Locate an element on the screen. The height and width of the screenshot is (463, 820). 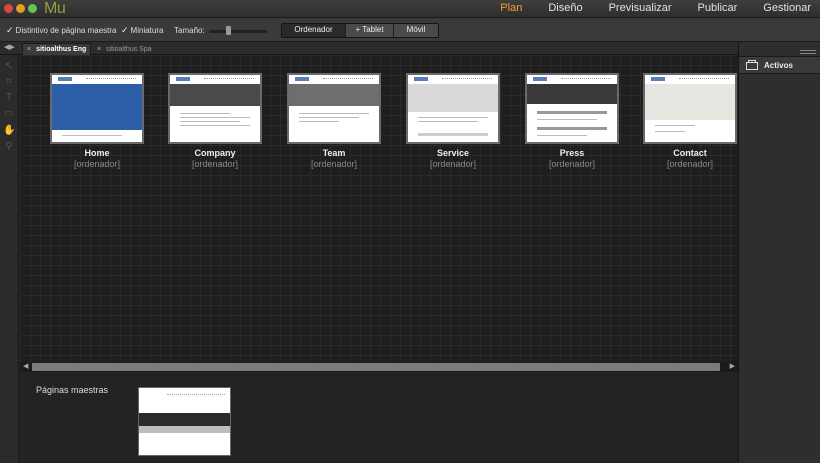
layout-tablet-button: + Tablet is located at coordinates (370, 30).